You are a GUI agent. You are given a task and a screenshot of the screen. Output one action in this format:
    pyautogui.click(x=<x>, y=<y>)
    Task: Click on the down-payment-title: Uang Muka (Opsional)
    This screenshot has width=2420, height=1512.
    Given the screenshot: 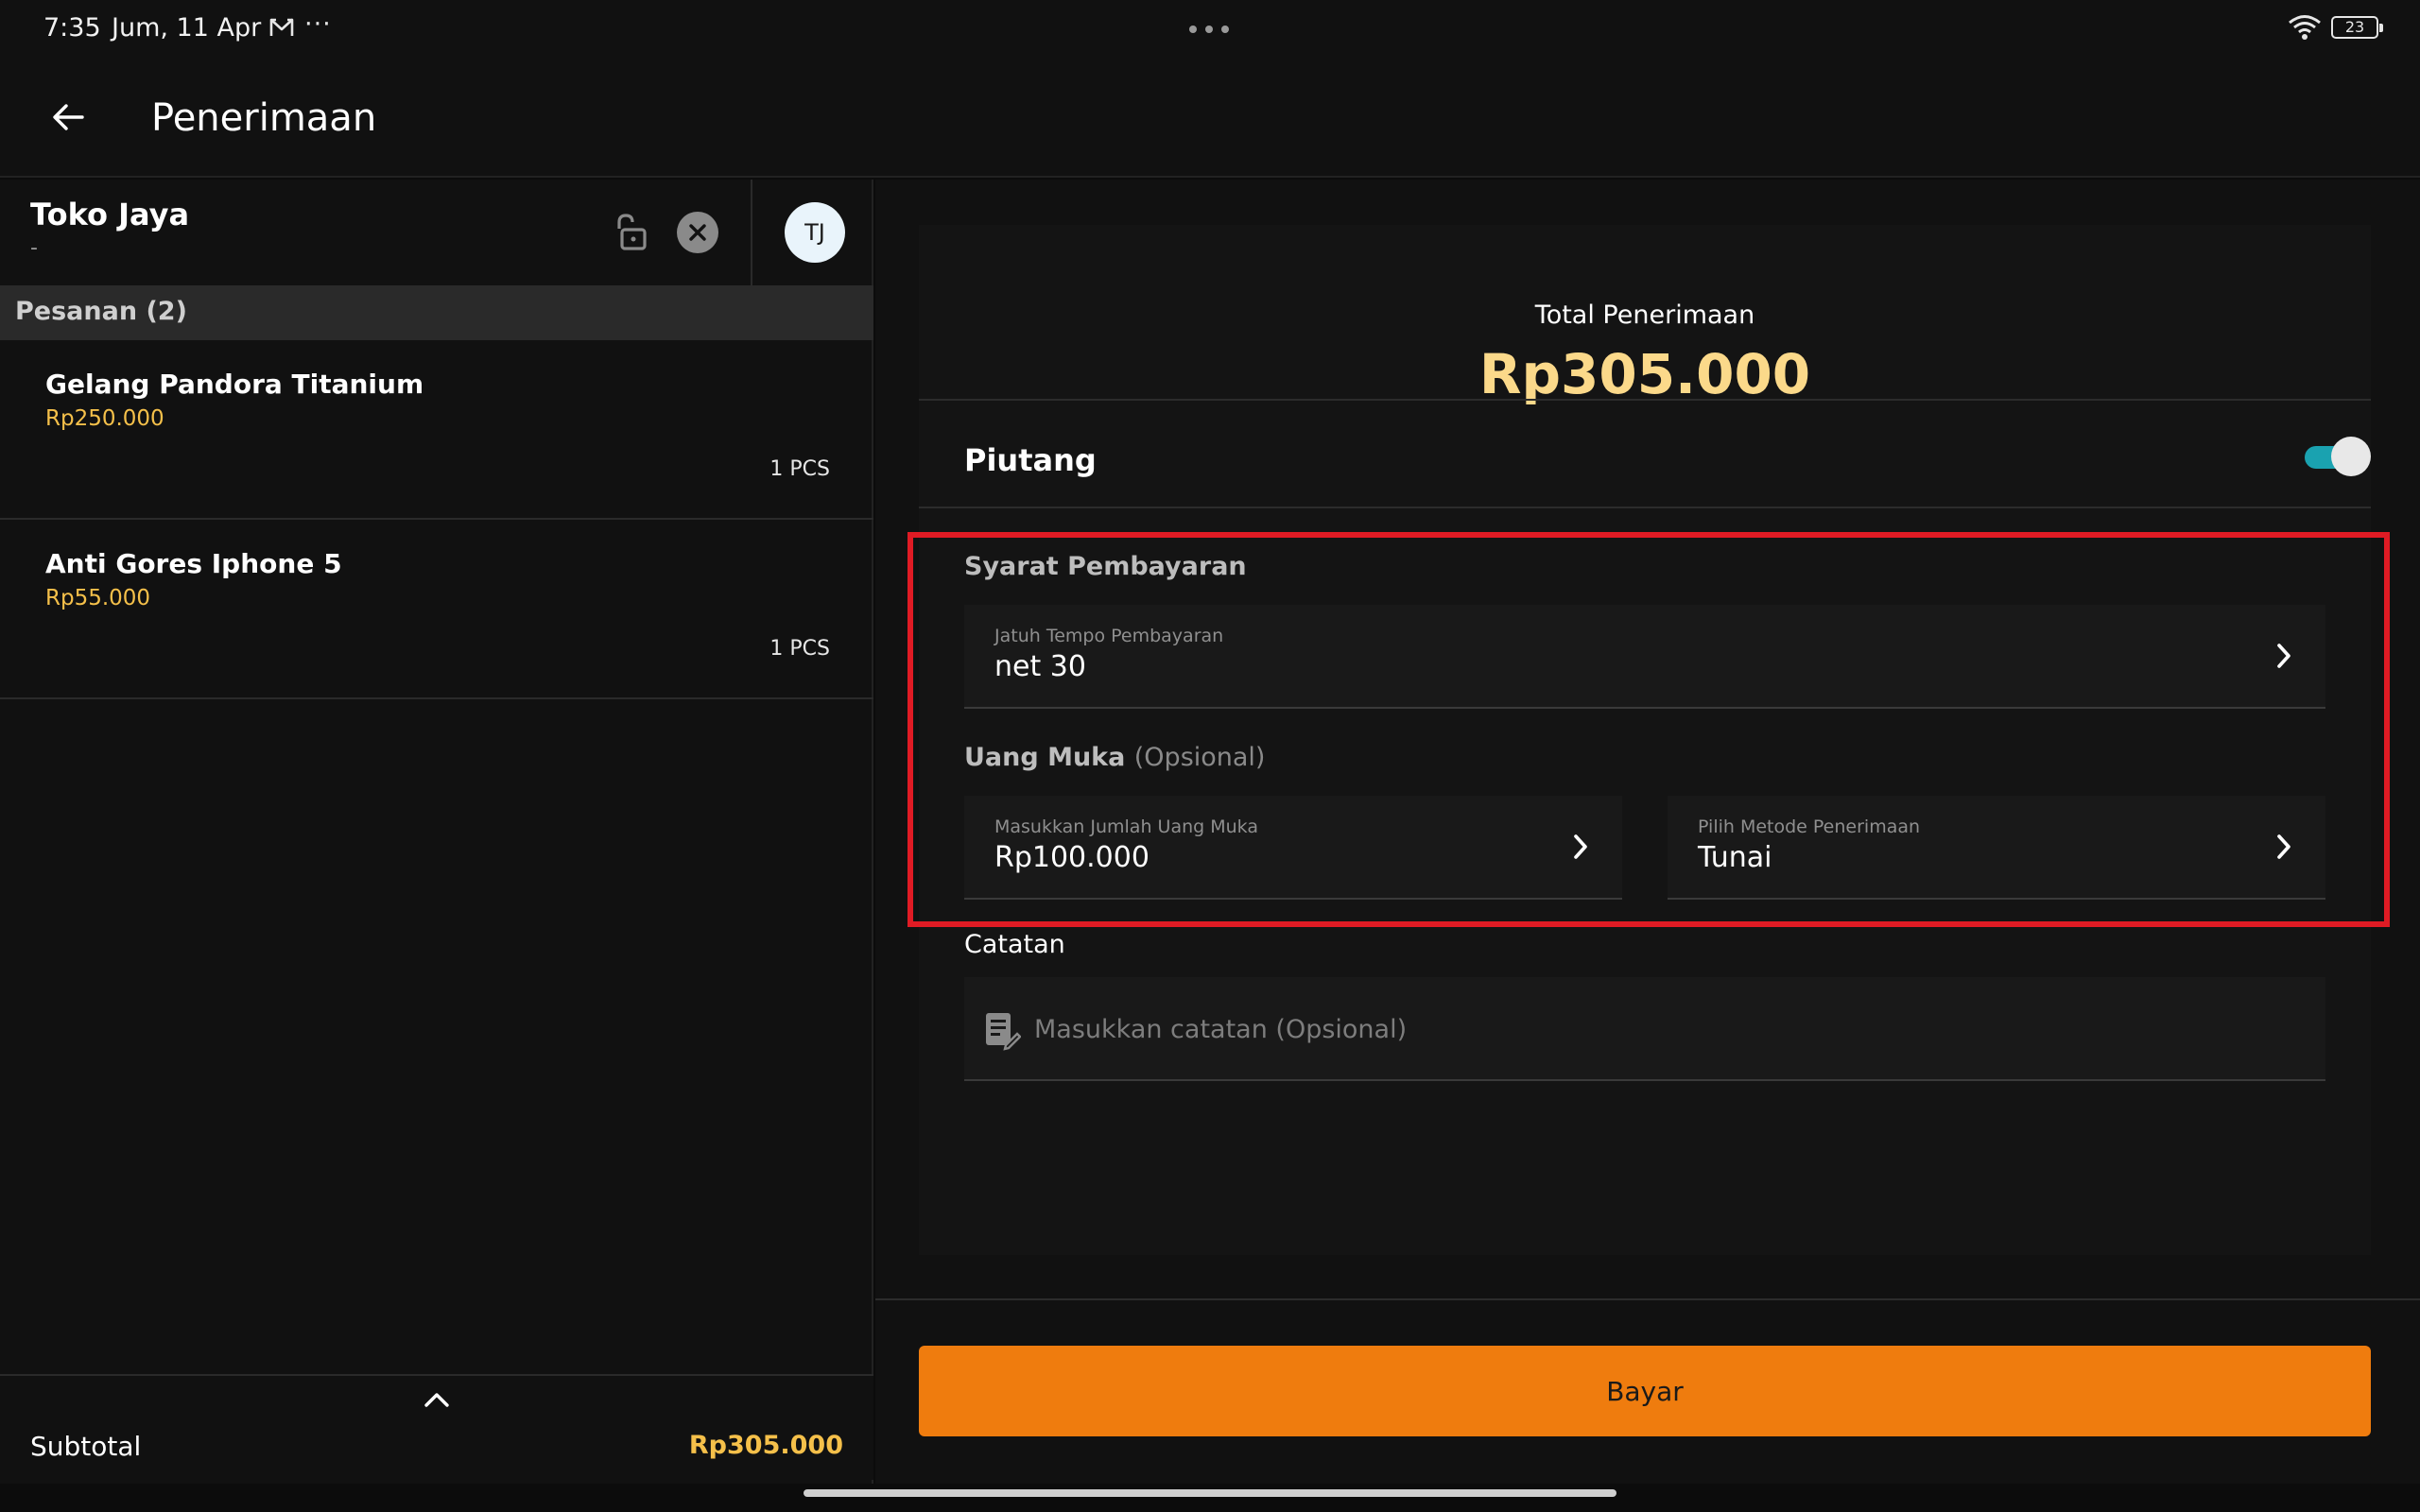 What is the action you would take?
    pyautogui.click(x=1114, y=757)
    